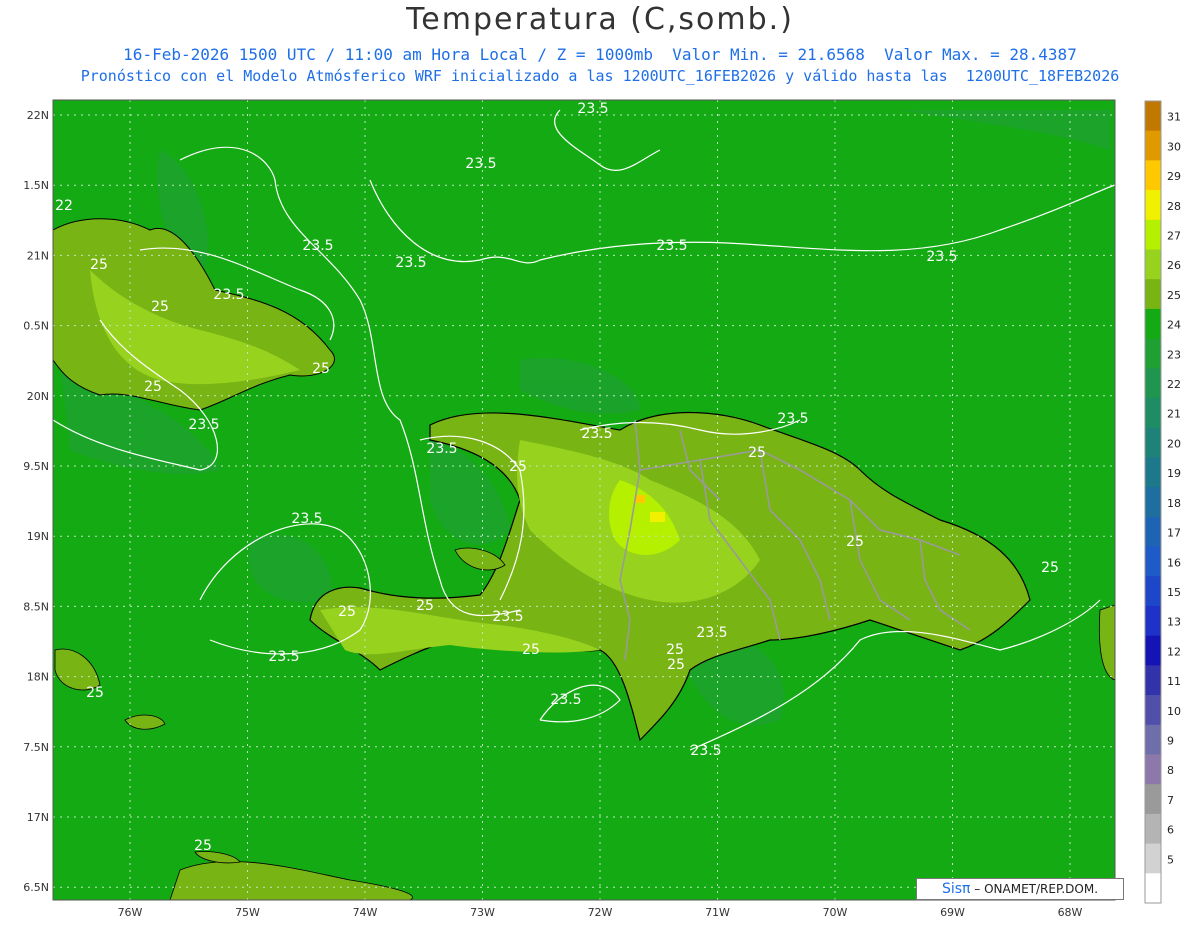 The image size is (1200, 927). Describe the element at coordinates (1170, 800) in the screenshot. I see `colorbar-tick: 7` at that location.